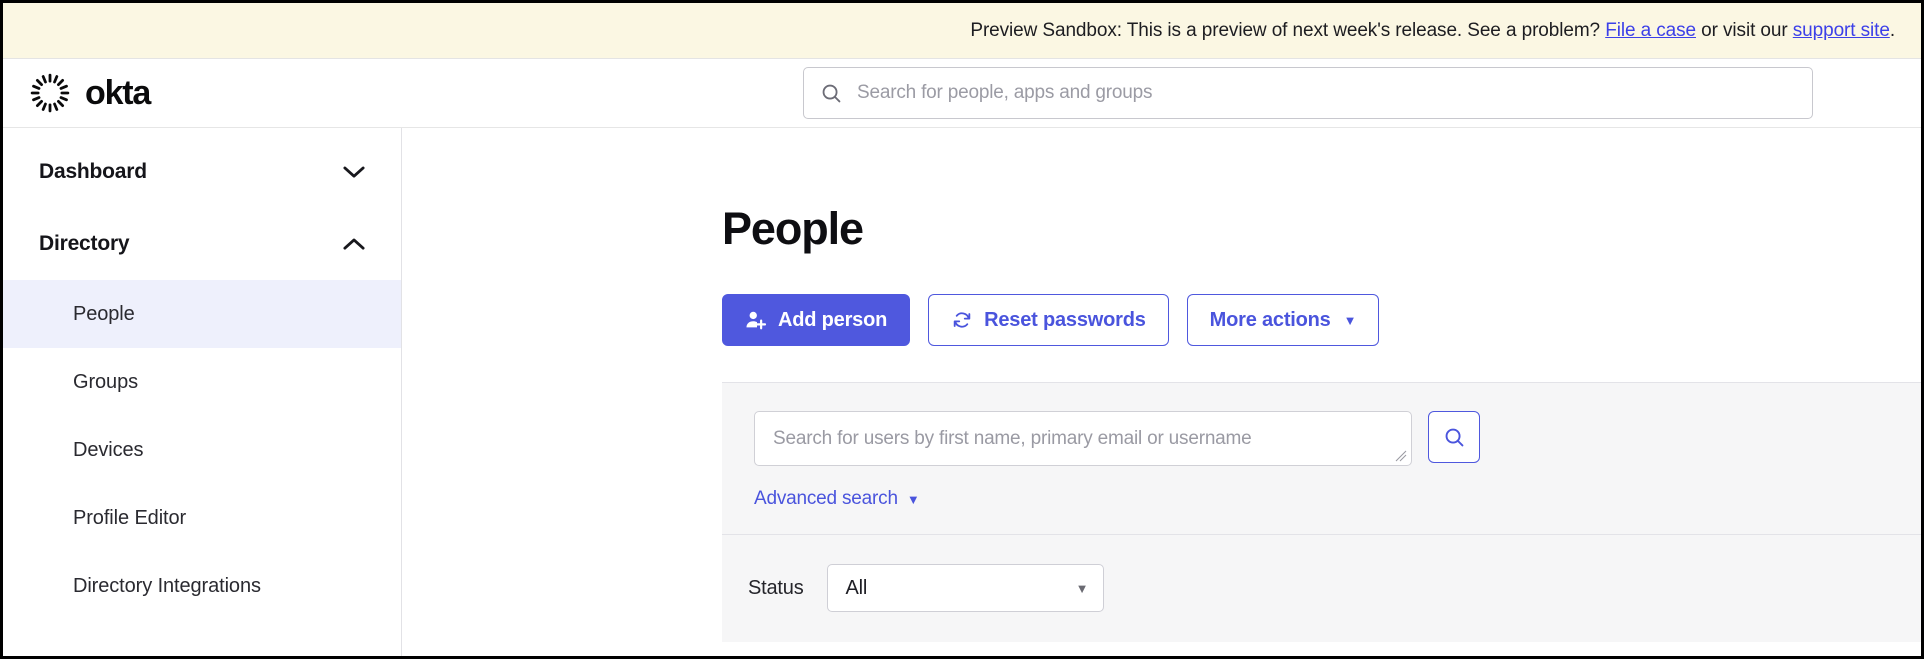 Image resolution: width=1924 pixels, height=659 pixels. I want to click on status-selected-value: All, so click(856, 587).